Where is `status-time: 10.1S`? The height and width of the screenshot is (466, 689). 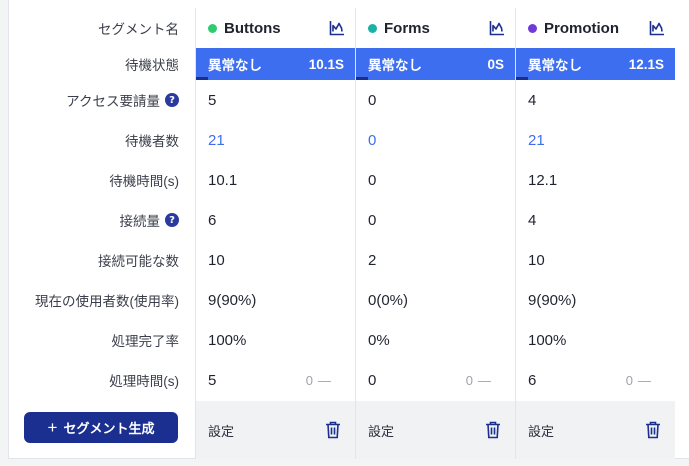 status-time: 10.1S is located at coordinates (326, 64).